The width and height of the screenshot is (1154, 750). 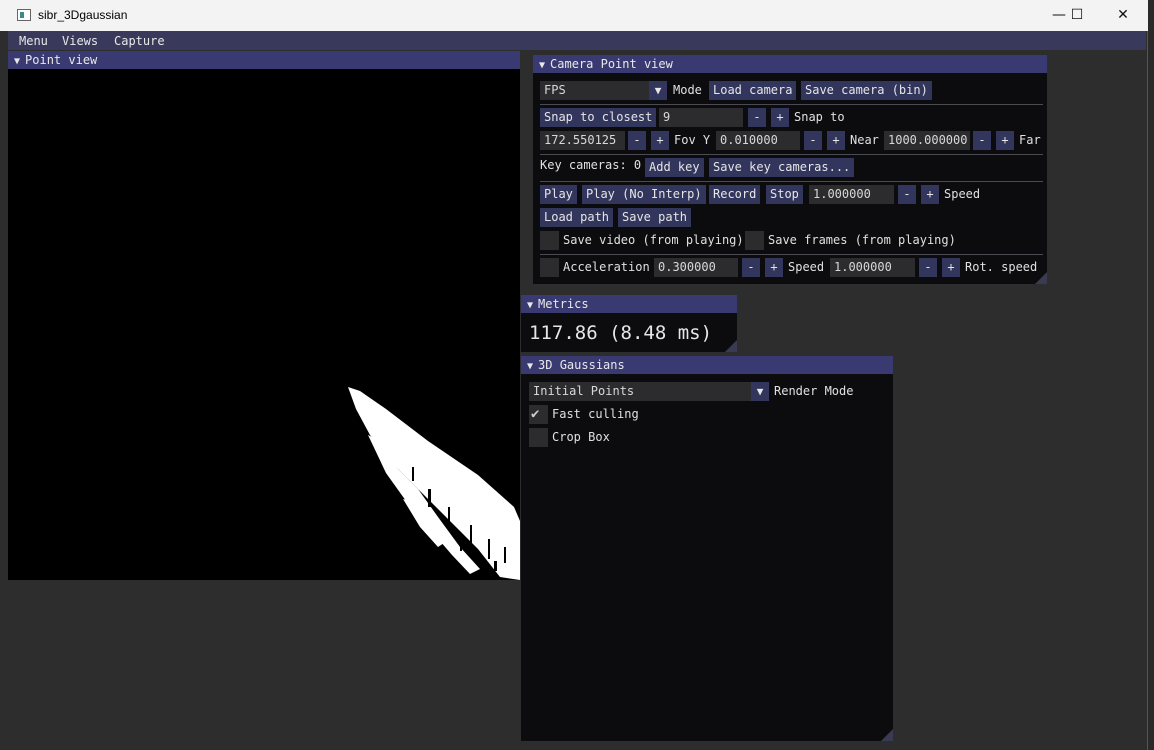 I want to click on metrics-panel: ▼ Metrics 117.86 (8.48 ms), so click(x=629, y=323).